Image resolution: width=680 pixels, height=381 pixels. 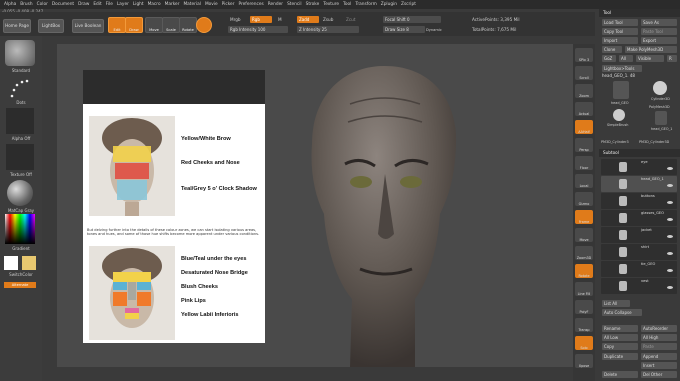 I want to click on del-other-button: Del Other, so click(x=659, y=374).